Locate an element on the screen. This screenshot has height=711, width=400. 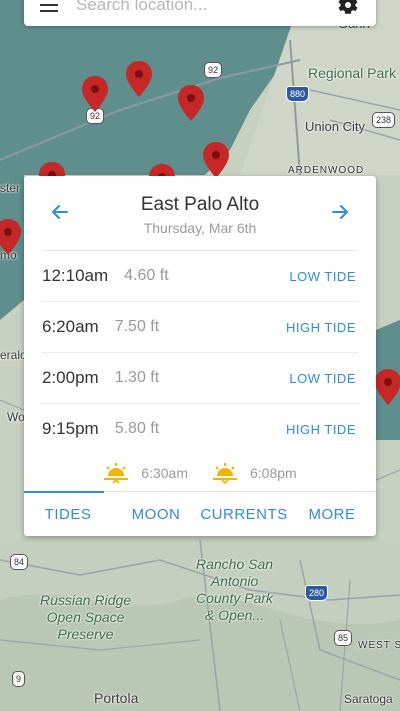
tab-more: MORE is located at coordinates (332, 514).